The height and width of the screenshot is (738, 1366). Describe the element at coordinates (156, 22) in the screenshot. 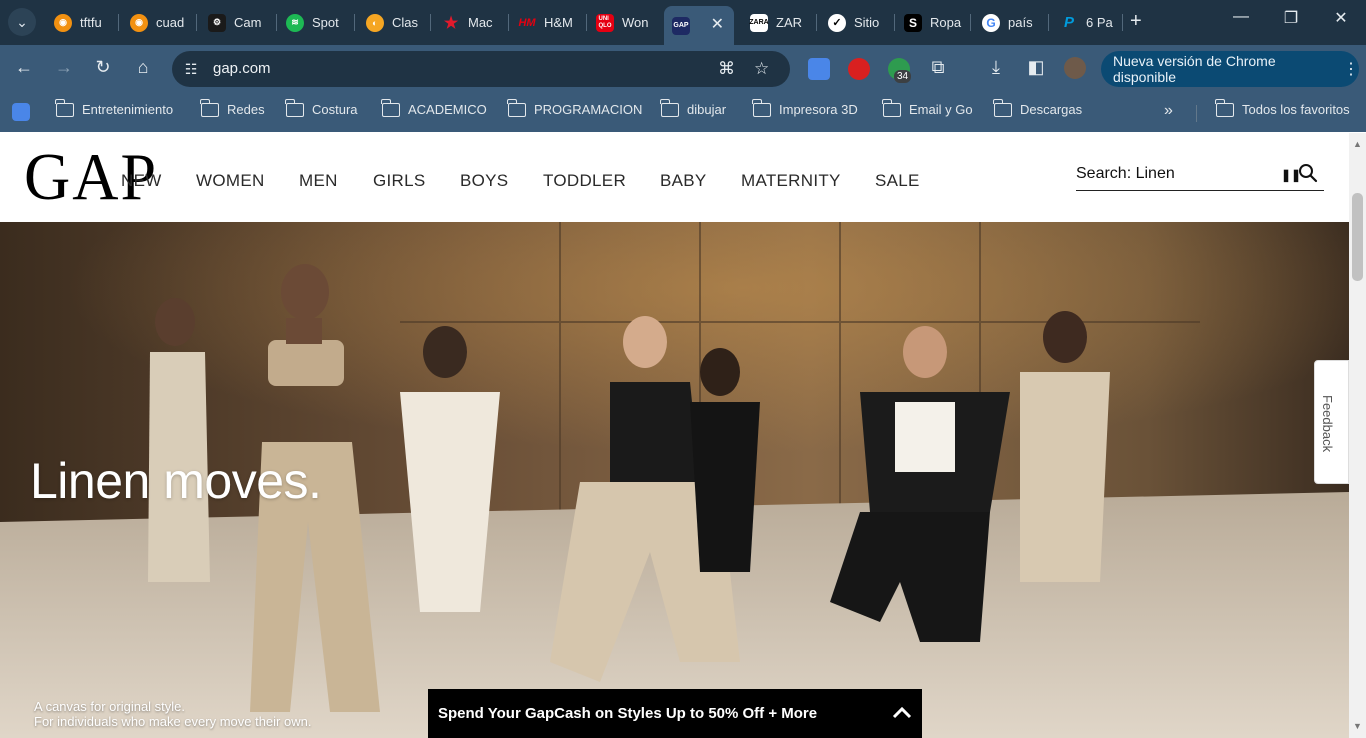

I see `tab-2: ◉ cuad` at that location.